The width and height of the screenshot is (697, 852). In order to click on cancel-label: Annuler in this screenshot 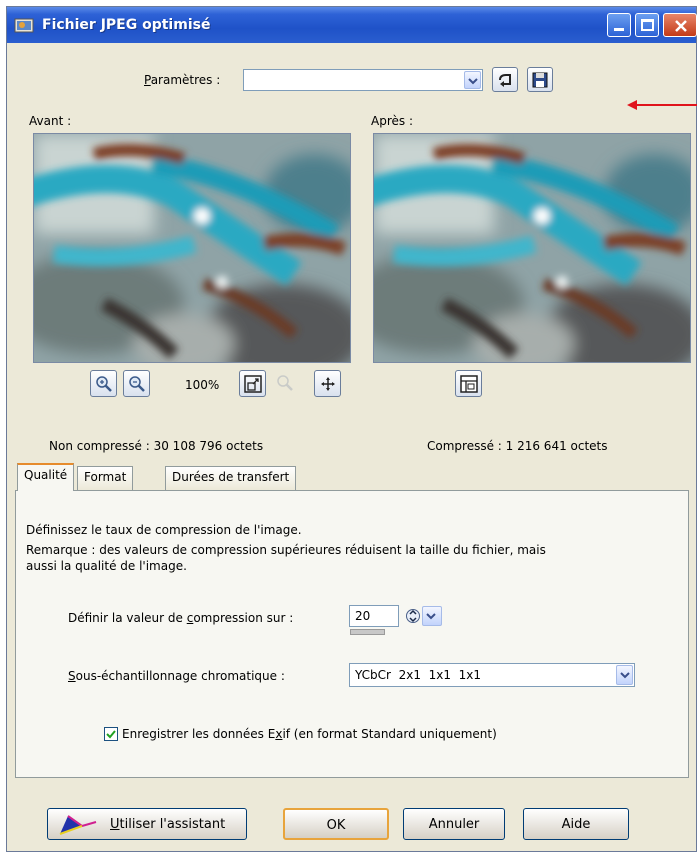, I will do `click(454, 824)`.